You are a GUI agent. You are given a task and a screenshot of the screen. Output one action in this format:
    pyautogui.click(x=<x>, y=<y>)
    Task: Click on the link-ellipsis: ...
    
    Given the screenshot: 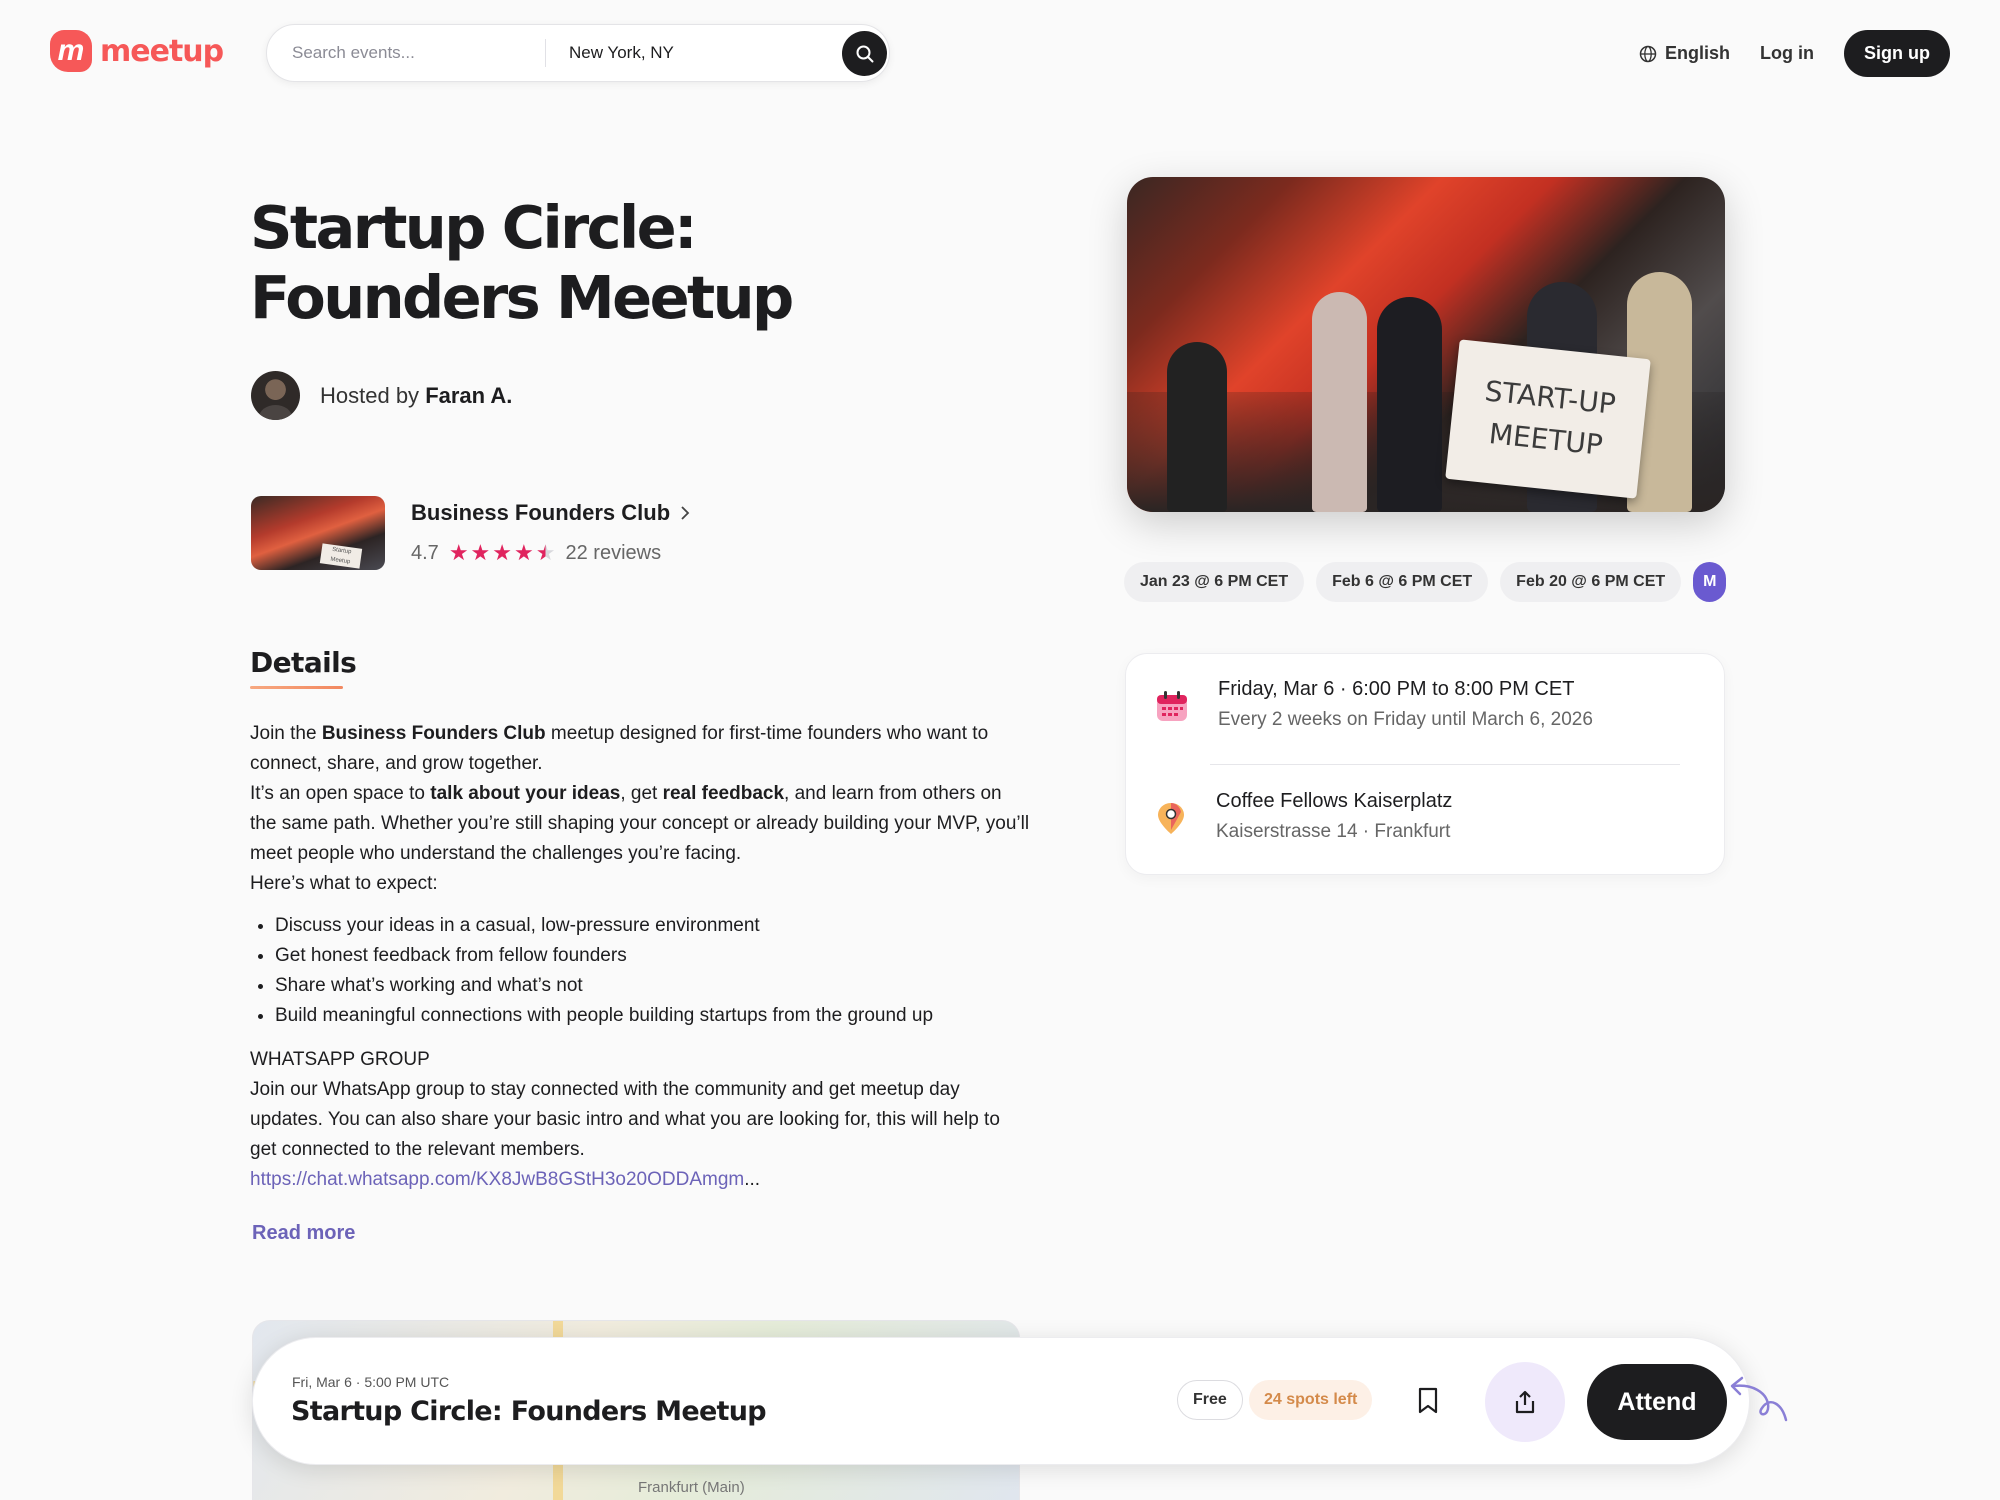 What is the action you would take?
    pyautogui.click(x=752, y=1179)
    